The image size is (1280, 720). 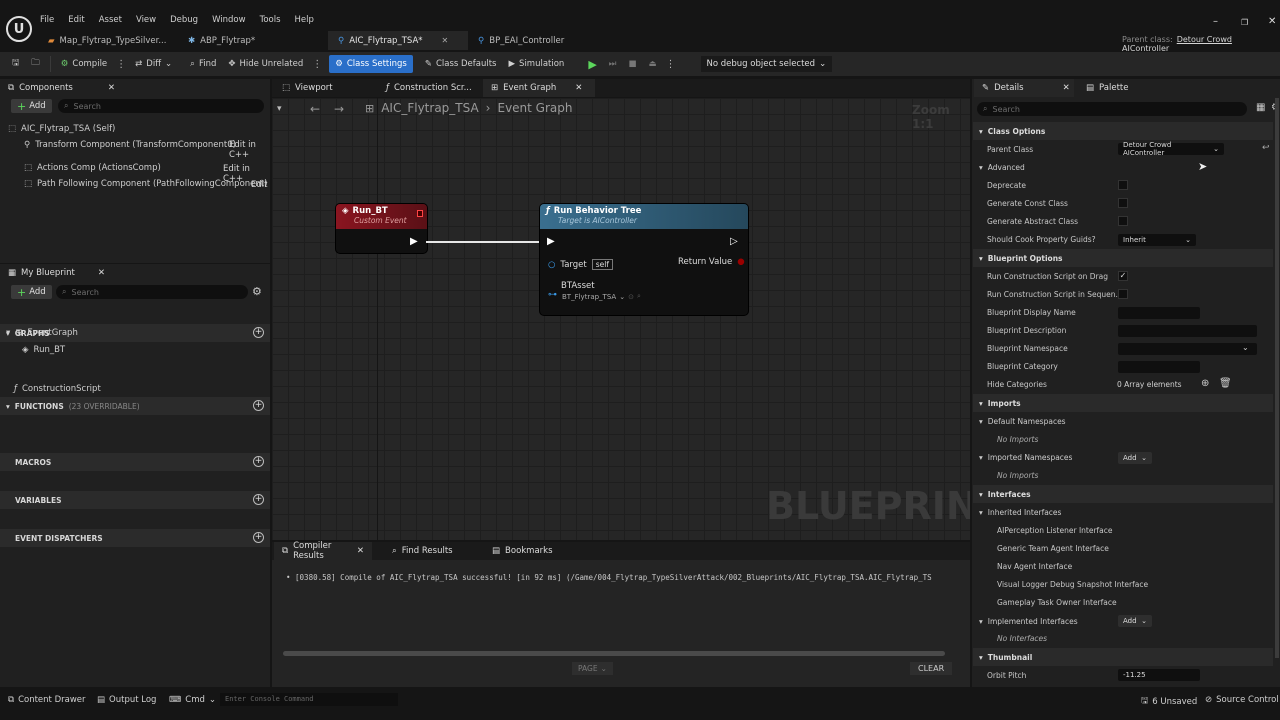 I want to click on tab-find-results: ⌕ Find Results, so click(x=422, y=551).